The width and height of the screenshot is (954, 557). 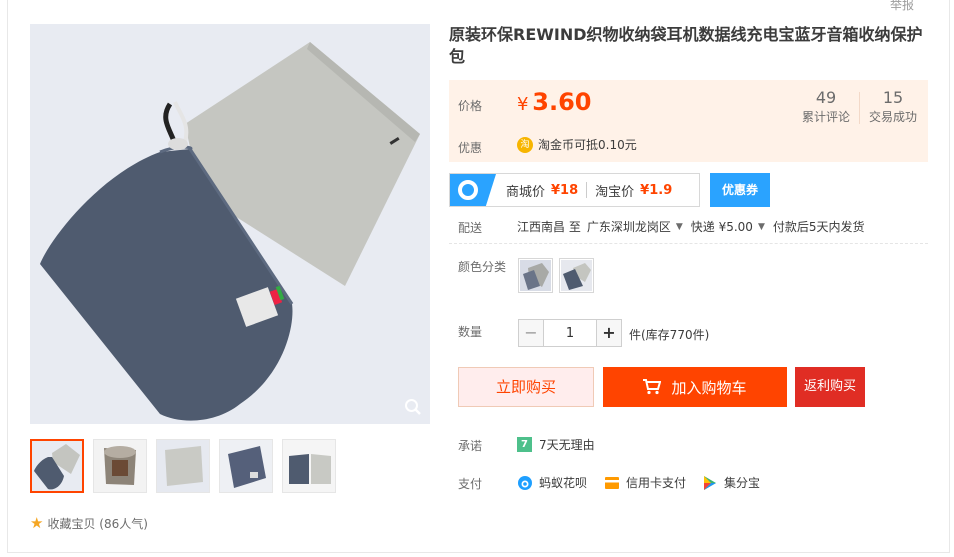 I want to click on shipping-info: 江西南昌 至 广东深圳龙岗区 ▼ 快递 ¥5.00 ▼ 付款后5天内发货, so click(x=691, y=226).